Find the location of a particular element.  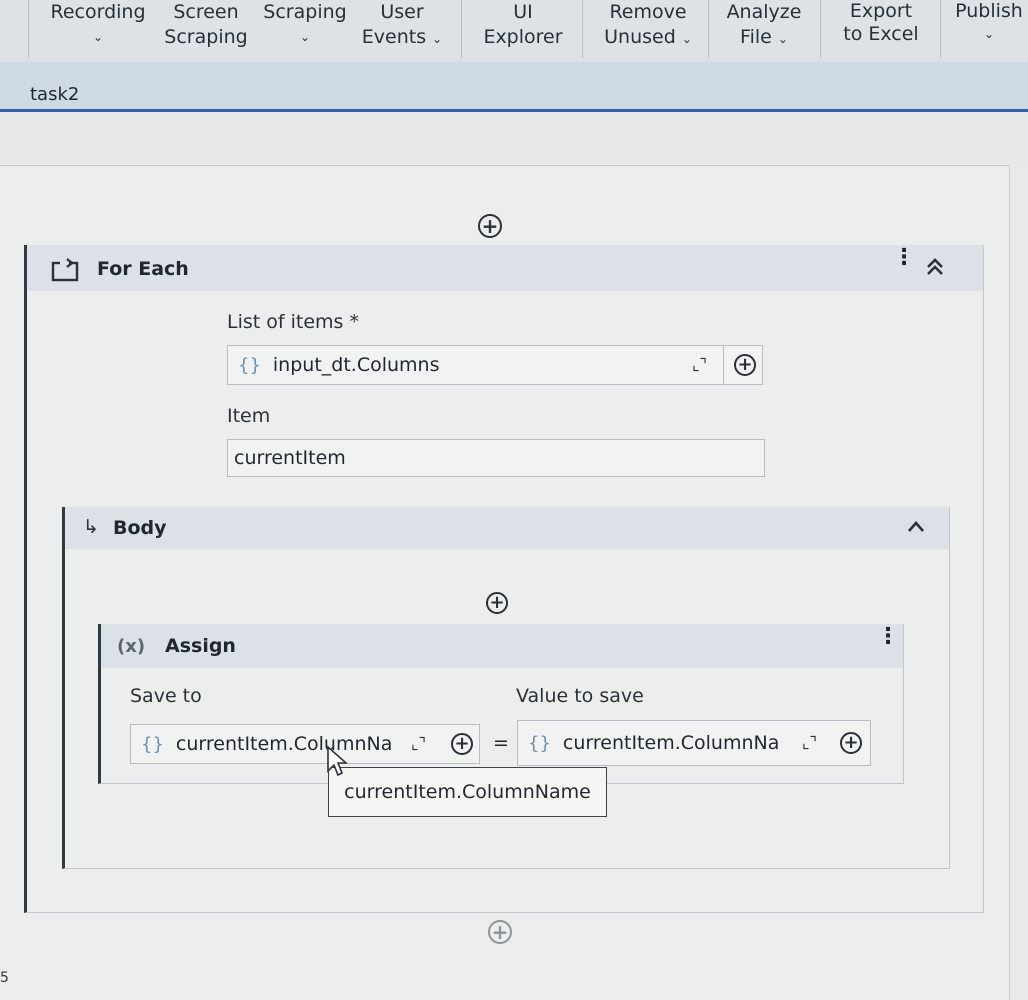

for-each-header: For Each ⋮ is located at coordinates (505, 268).